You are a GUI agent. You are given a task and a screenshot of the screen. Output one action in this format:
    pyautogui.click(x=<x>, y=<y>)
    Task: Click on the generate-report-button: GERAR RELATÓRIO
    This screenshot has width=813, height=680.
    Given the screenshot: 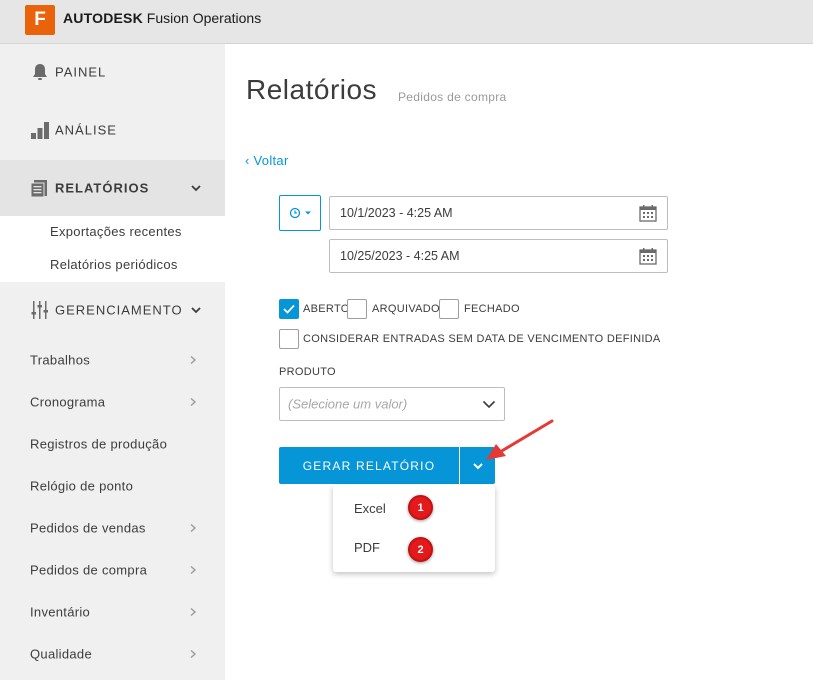 What is the action you would take?
    pyautogui.click(x=369, y=465)
    